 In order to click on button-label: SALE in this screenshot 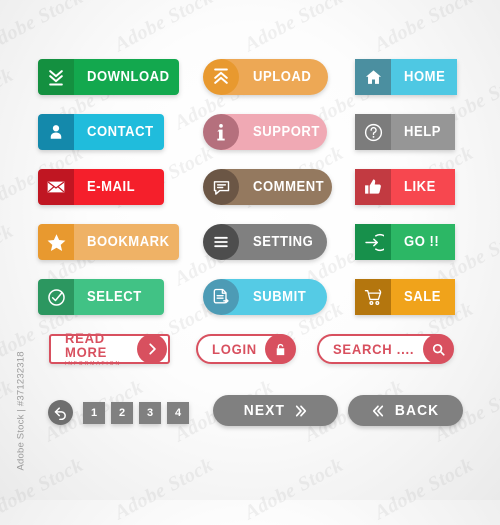, I will do `click(422, 297)`.